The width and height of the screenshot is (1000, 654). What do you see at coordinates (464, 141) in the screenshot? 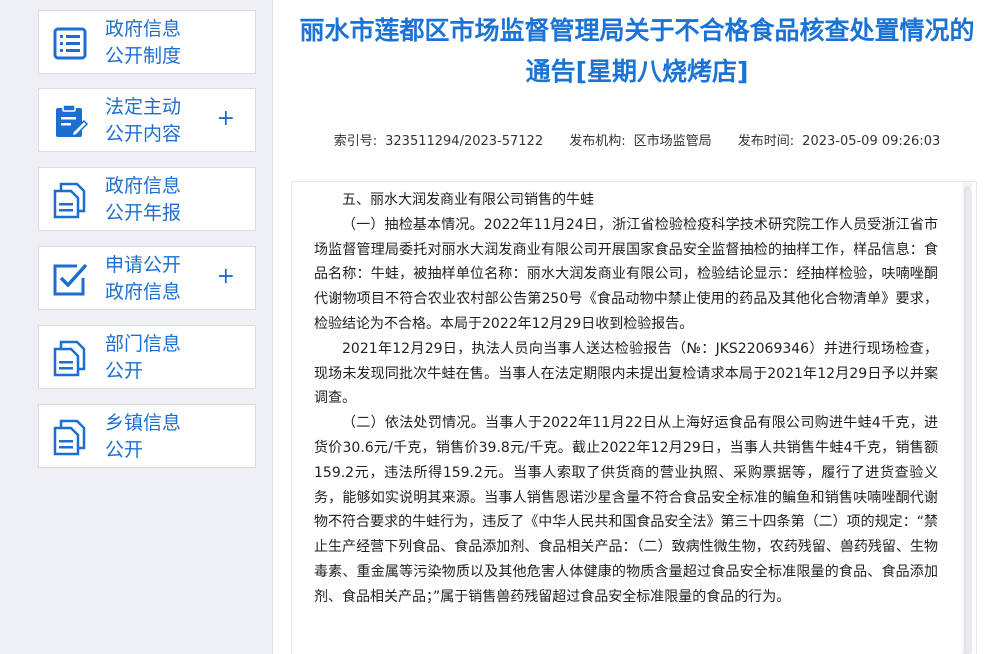
I see `index-value: 323511294/2023-57122` at bounding box center [464, 141].